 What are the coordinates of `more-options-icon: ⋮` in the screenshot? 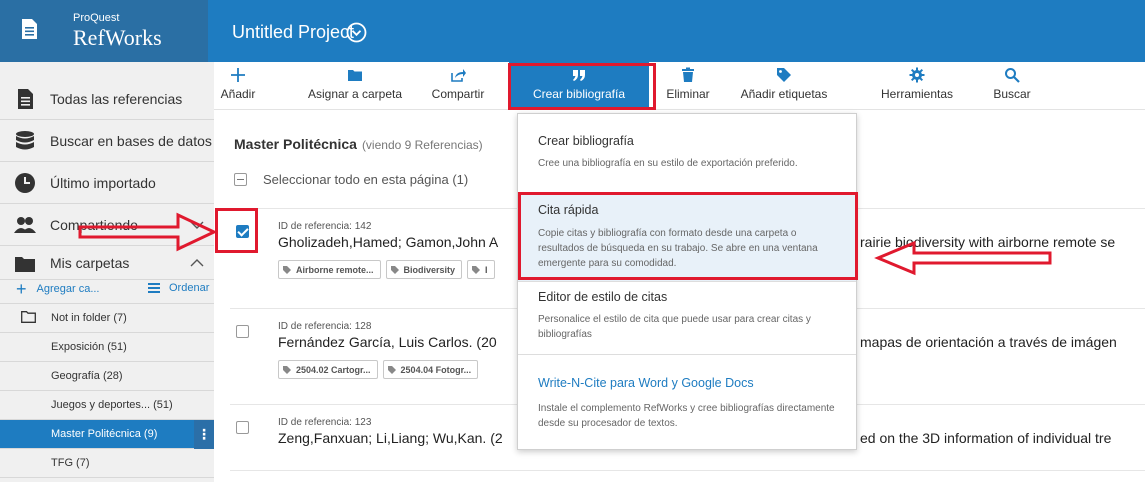 It's located at (204, 434).